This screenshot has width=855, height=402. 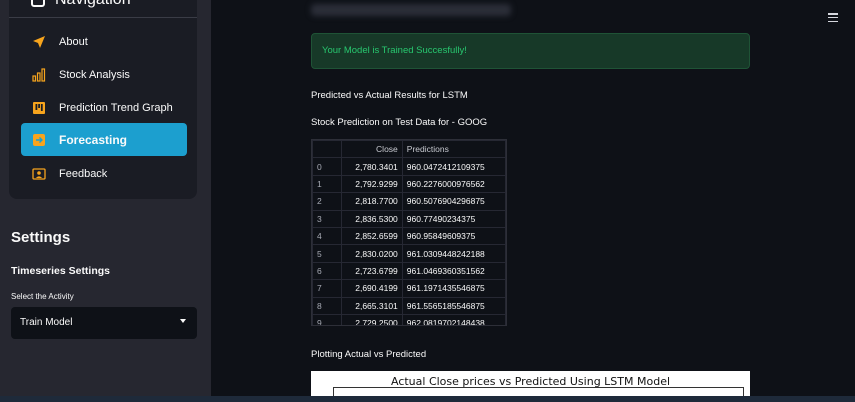 What do you see at coordinates (104, 323) in the screenshot?
I see `activity-select: Train Model` at bounding box center [104, 323].